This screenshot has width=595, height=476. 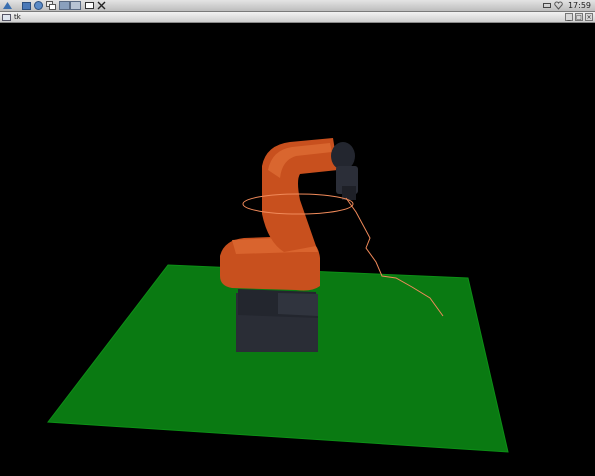 I want to click on battery-icon, so click(x=547, y=5).